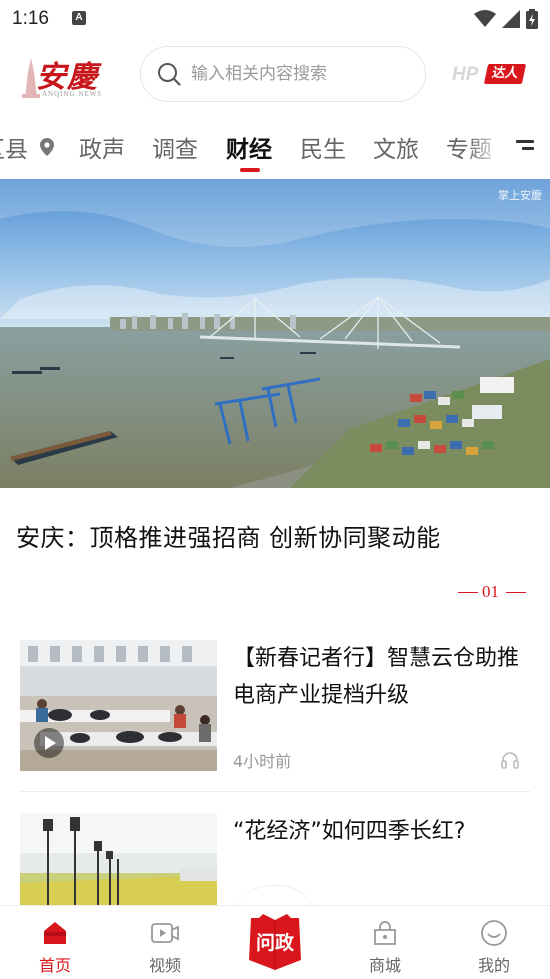  I want to click on logo-subtext: ANQING NEWS, so click(72, 94).